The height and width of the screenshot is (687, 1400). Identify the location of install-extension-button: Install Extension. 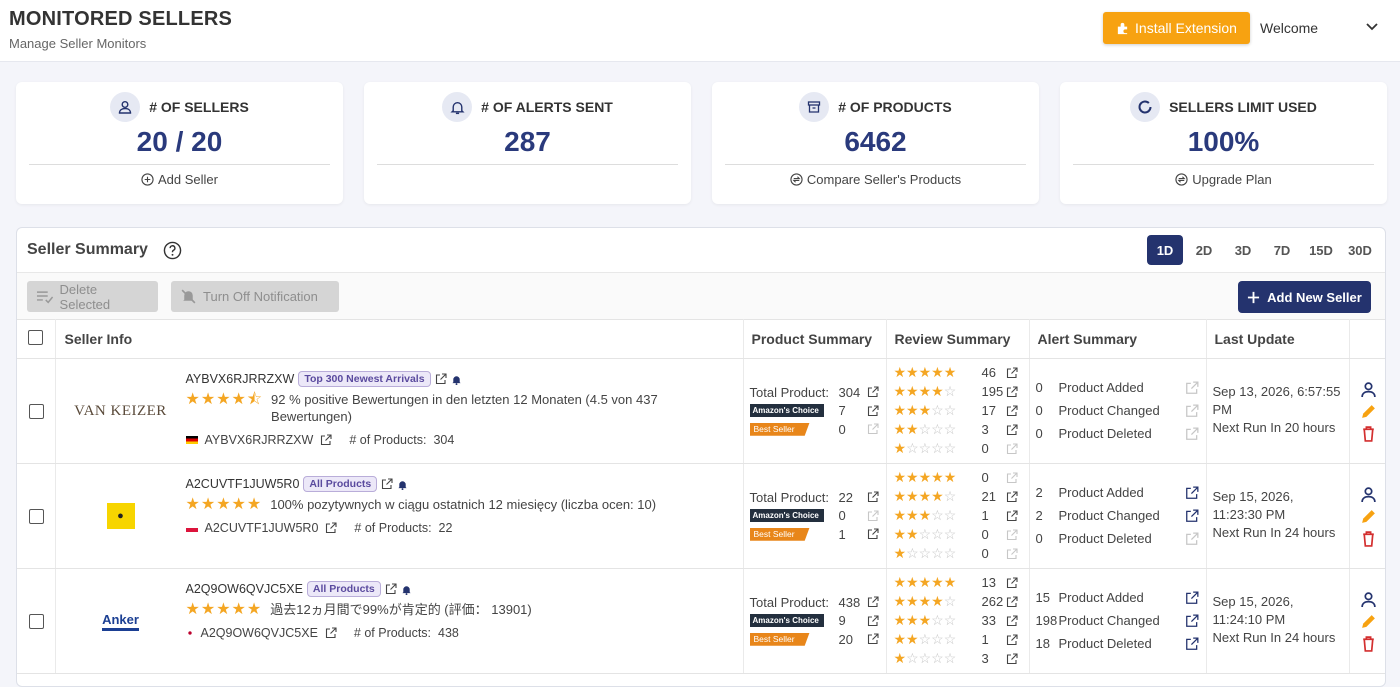
(1176, 28).